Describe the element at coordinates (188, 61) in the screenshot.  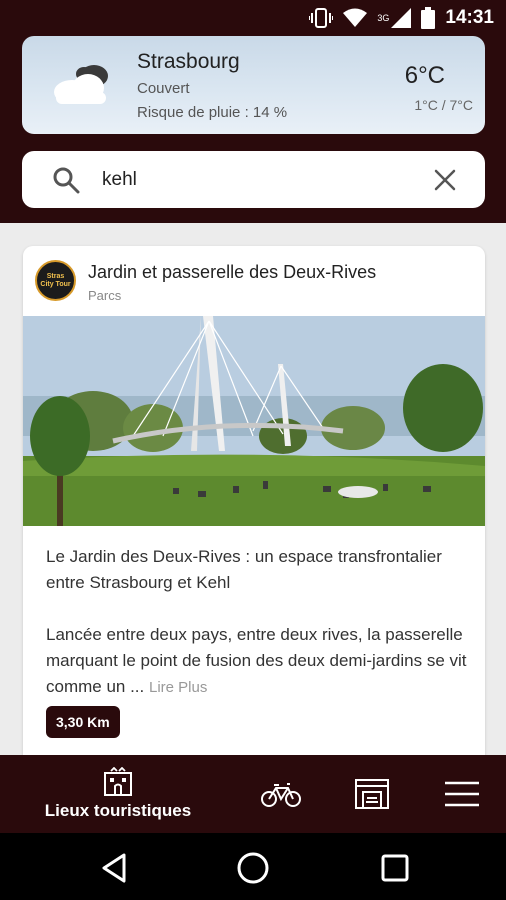
I see `weather-city: Strasbourg` at that location.